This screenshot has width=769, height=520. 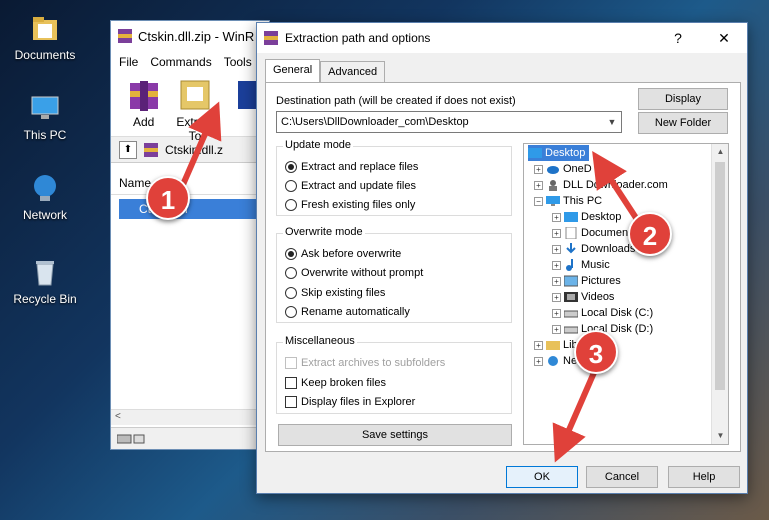 What do you see at coordinates (190, 417) in the screenshot?
I see `horizontal-scrollbar: <` at bounding box center [190, 417].